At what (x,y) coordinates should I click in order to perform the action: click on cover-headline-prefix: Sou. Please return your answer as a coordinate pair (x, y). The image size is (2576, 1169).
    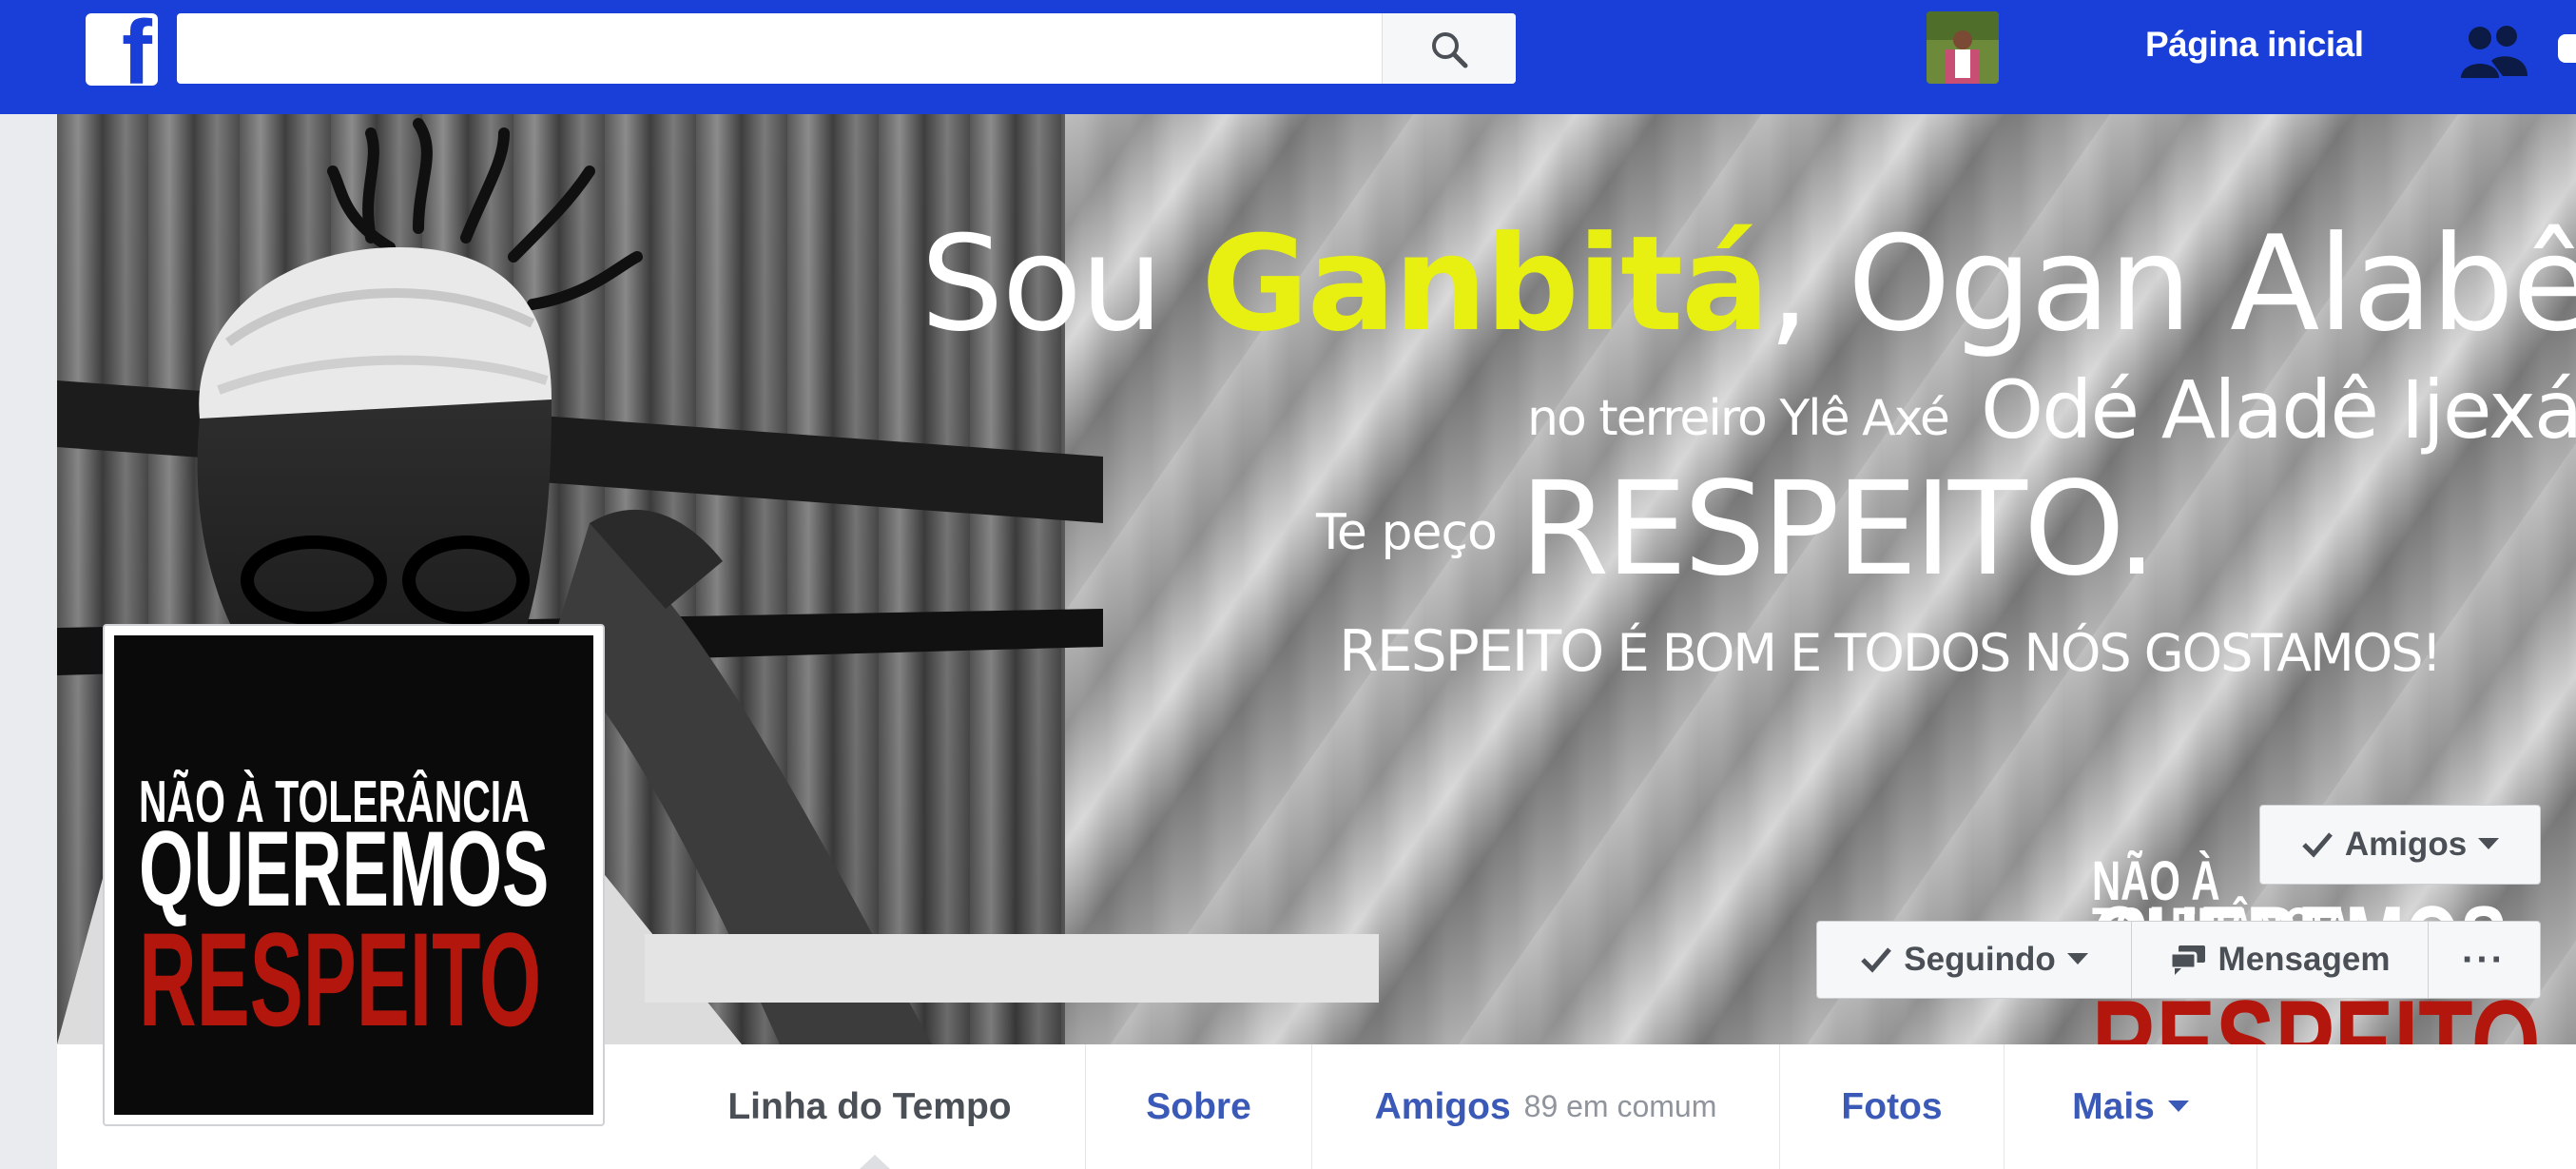
    Looking at the image, I should click on (1061, 283).